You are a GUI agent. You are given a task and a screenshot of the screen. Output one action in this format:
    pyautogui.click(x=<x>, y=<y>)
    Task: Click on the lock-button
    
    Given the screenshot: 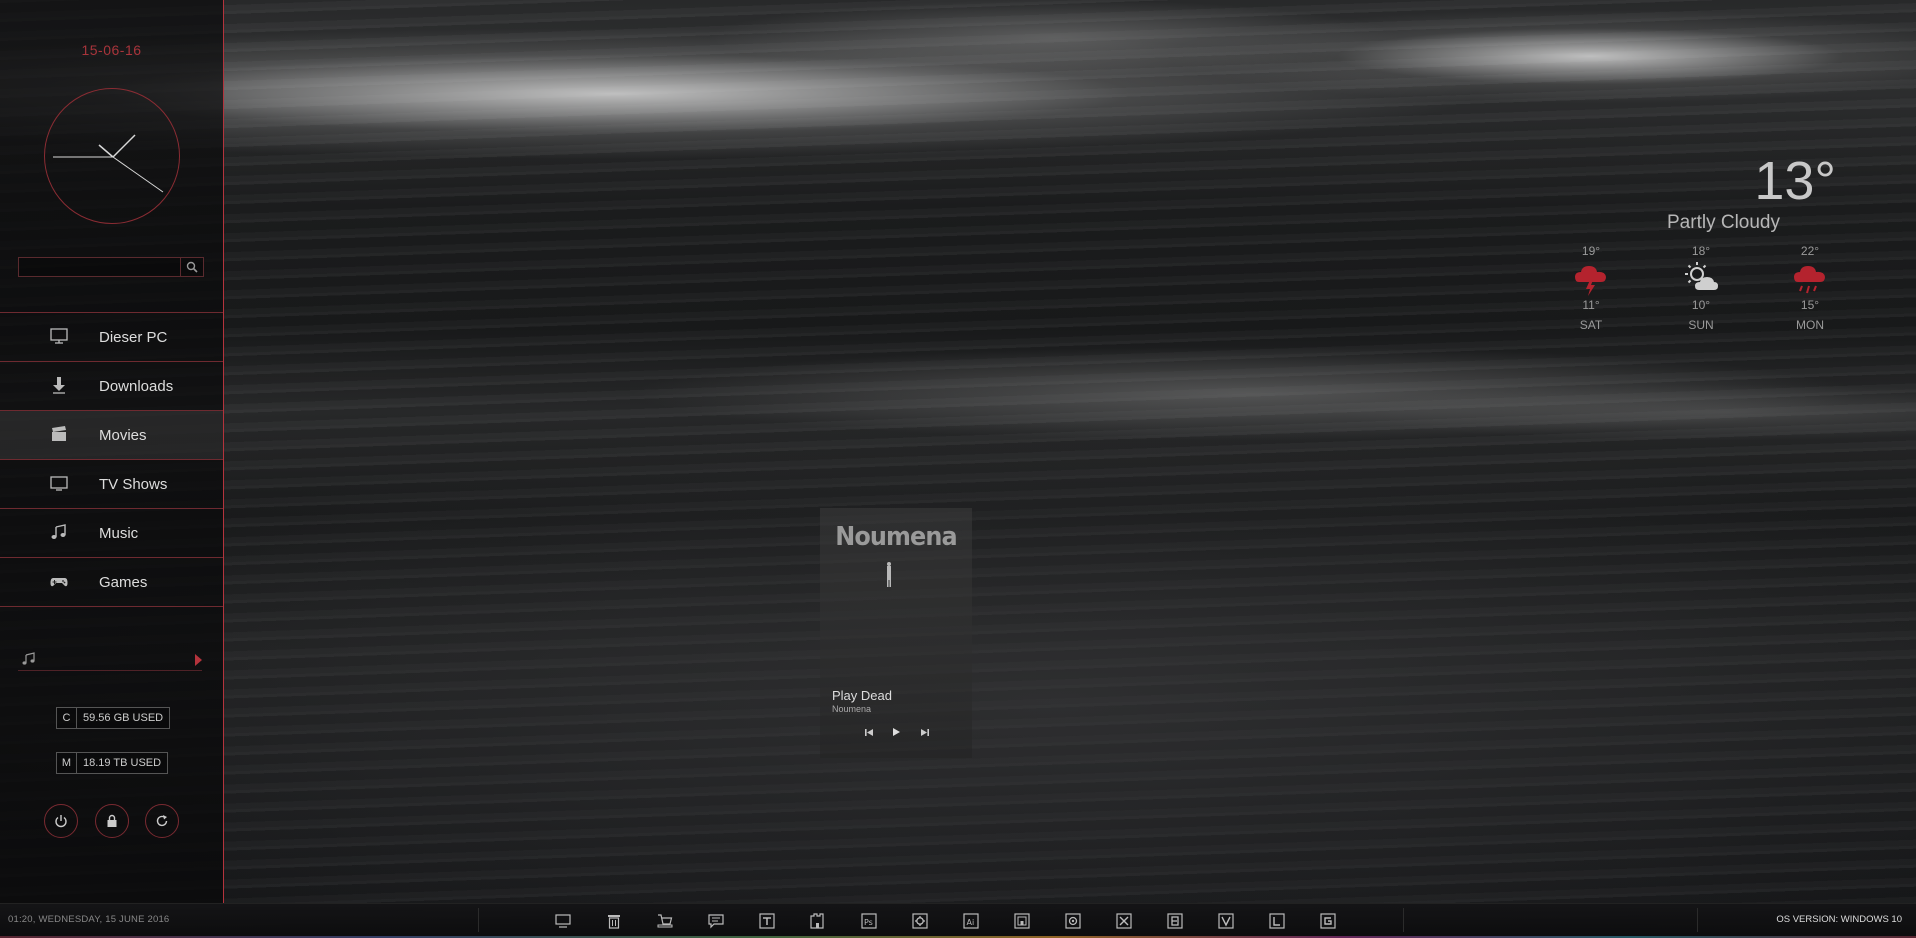 What is the action you would take?
    pyautogui.click(x=112, y=821)
    